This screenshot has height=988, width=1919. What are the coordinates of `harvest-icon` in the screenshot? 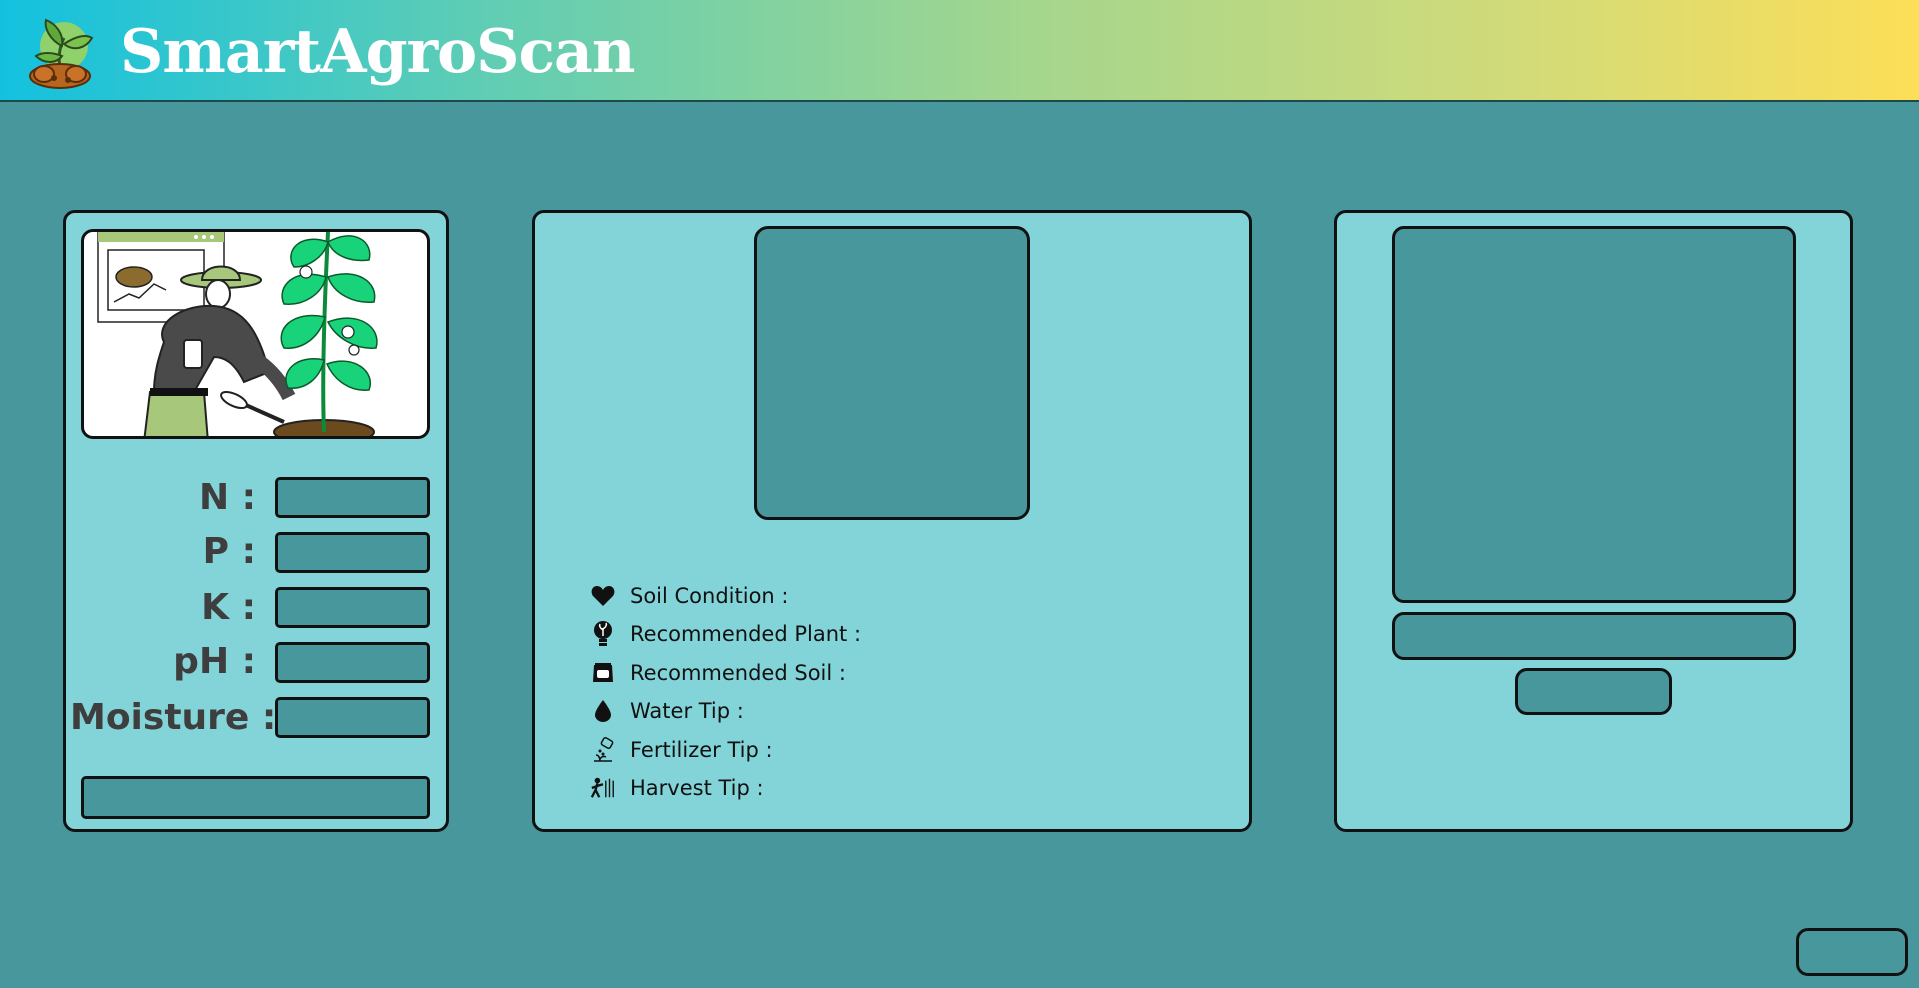 It's located at (603, 788).